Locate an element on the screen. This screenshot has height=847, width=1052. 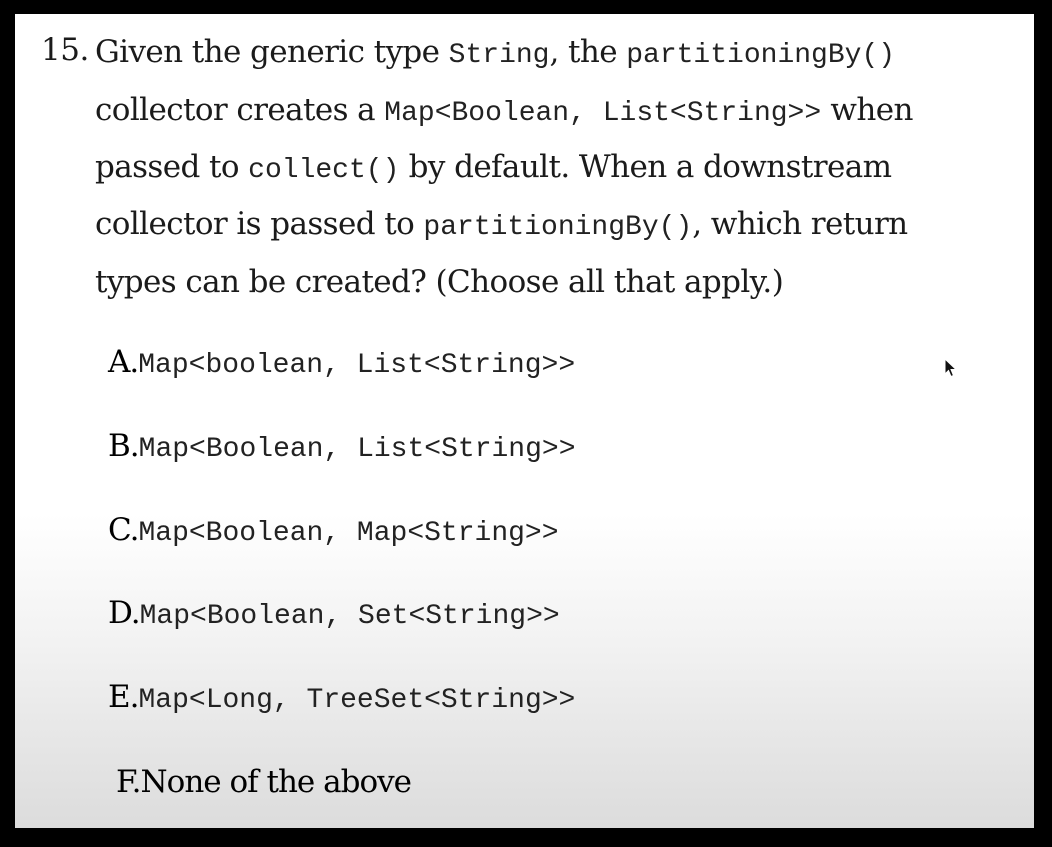
option-letter: F. is located at coordinates (129, 782).